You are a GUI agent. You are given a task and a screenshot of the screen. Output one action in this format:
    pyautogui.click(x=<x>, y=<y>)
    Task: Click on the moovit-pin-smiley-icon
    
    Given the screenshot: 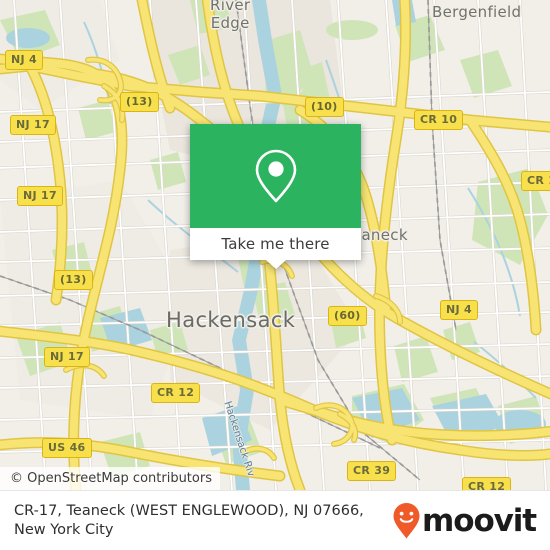 What is the action you would take?
    pyautogui.click(x=406, y=520)
    